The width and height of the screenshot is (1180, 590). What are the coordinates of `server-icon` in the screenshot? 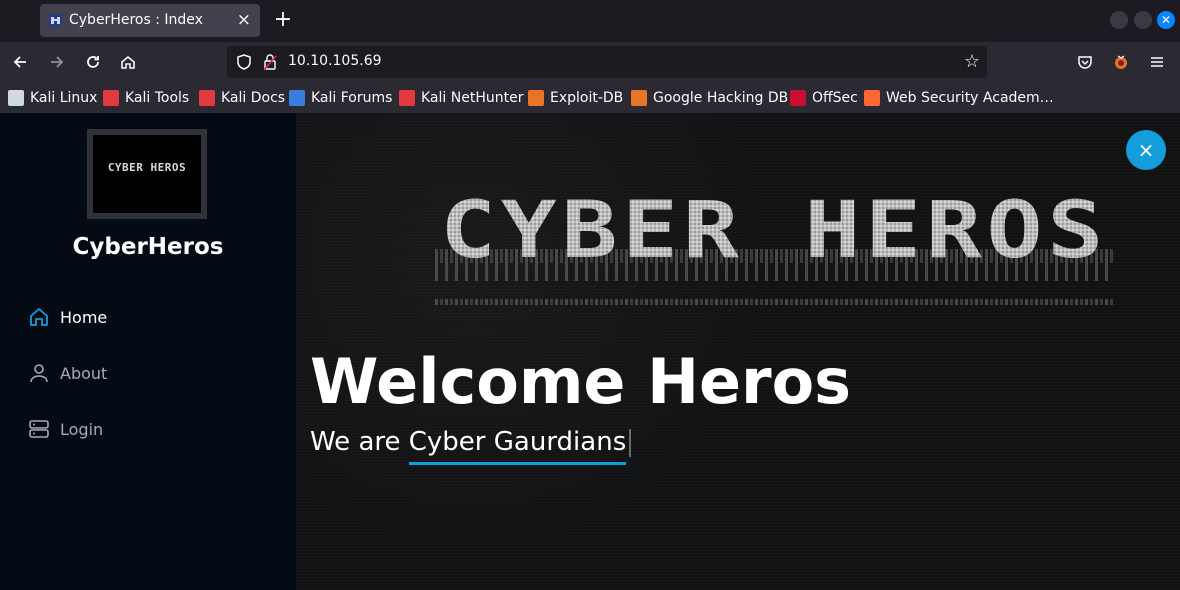 It's located at (39, 429).